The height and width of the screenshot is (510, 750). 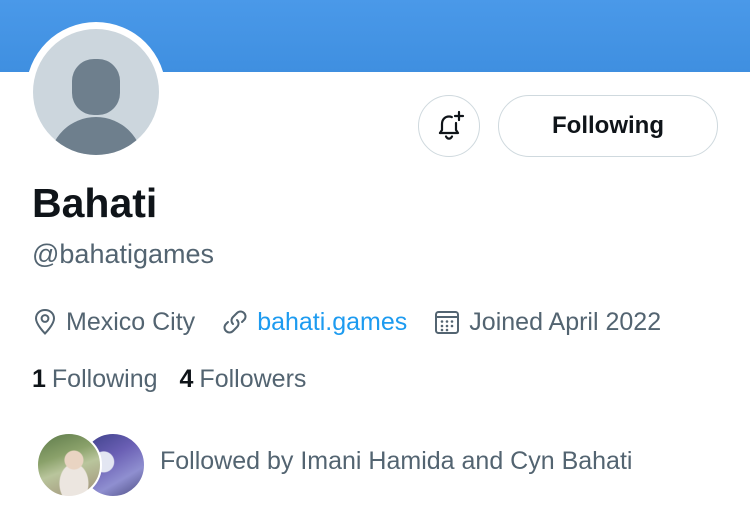 I want to click on location-pin-icon, so click(x=45, y=321).